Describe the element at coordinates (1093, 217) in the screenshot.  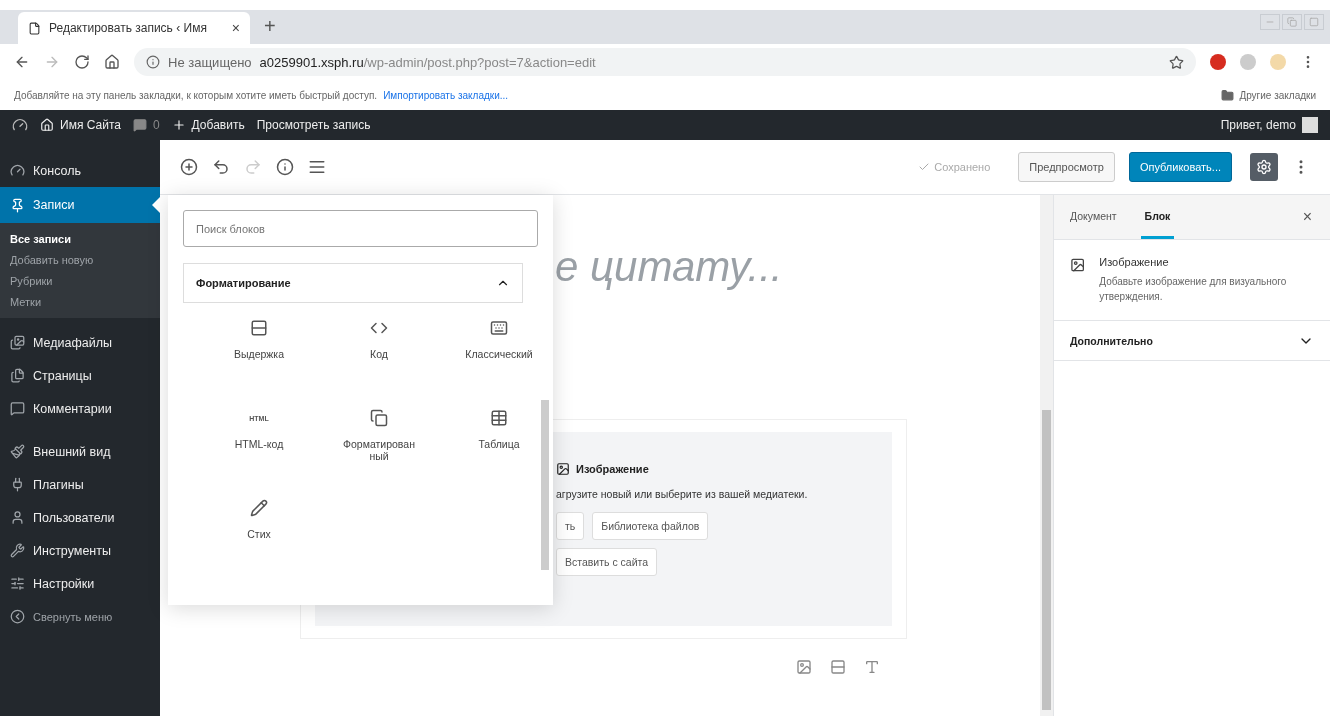
I see `sidebar-tab: Документ` at that location.